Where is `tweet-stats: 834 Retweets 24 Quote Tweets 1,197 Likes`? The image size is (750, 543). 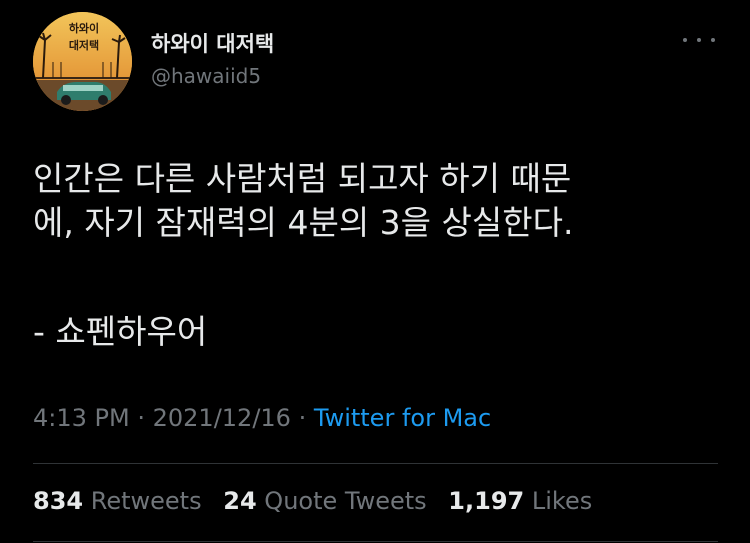 tweet-stats: 834 Retweets 24 Quote Tweets 1,197 Likes is located at coordinates (319, 501).